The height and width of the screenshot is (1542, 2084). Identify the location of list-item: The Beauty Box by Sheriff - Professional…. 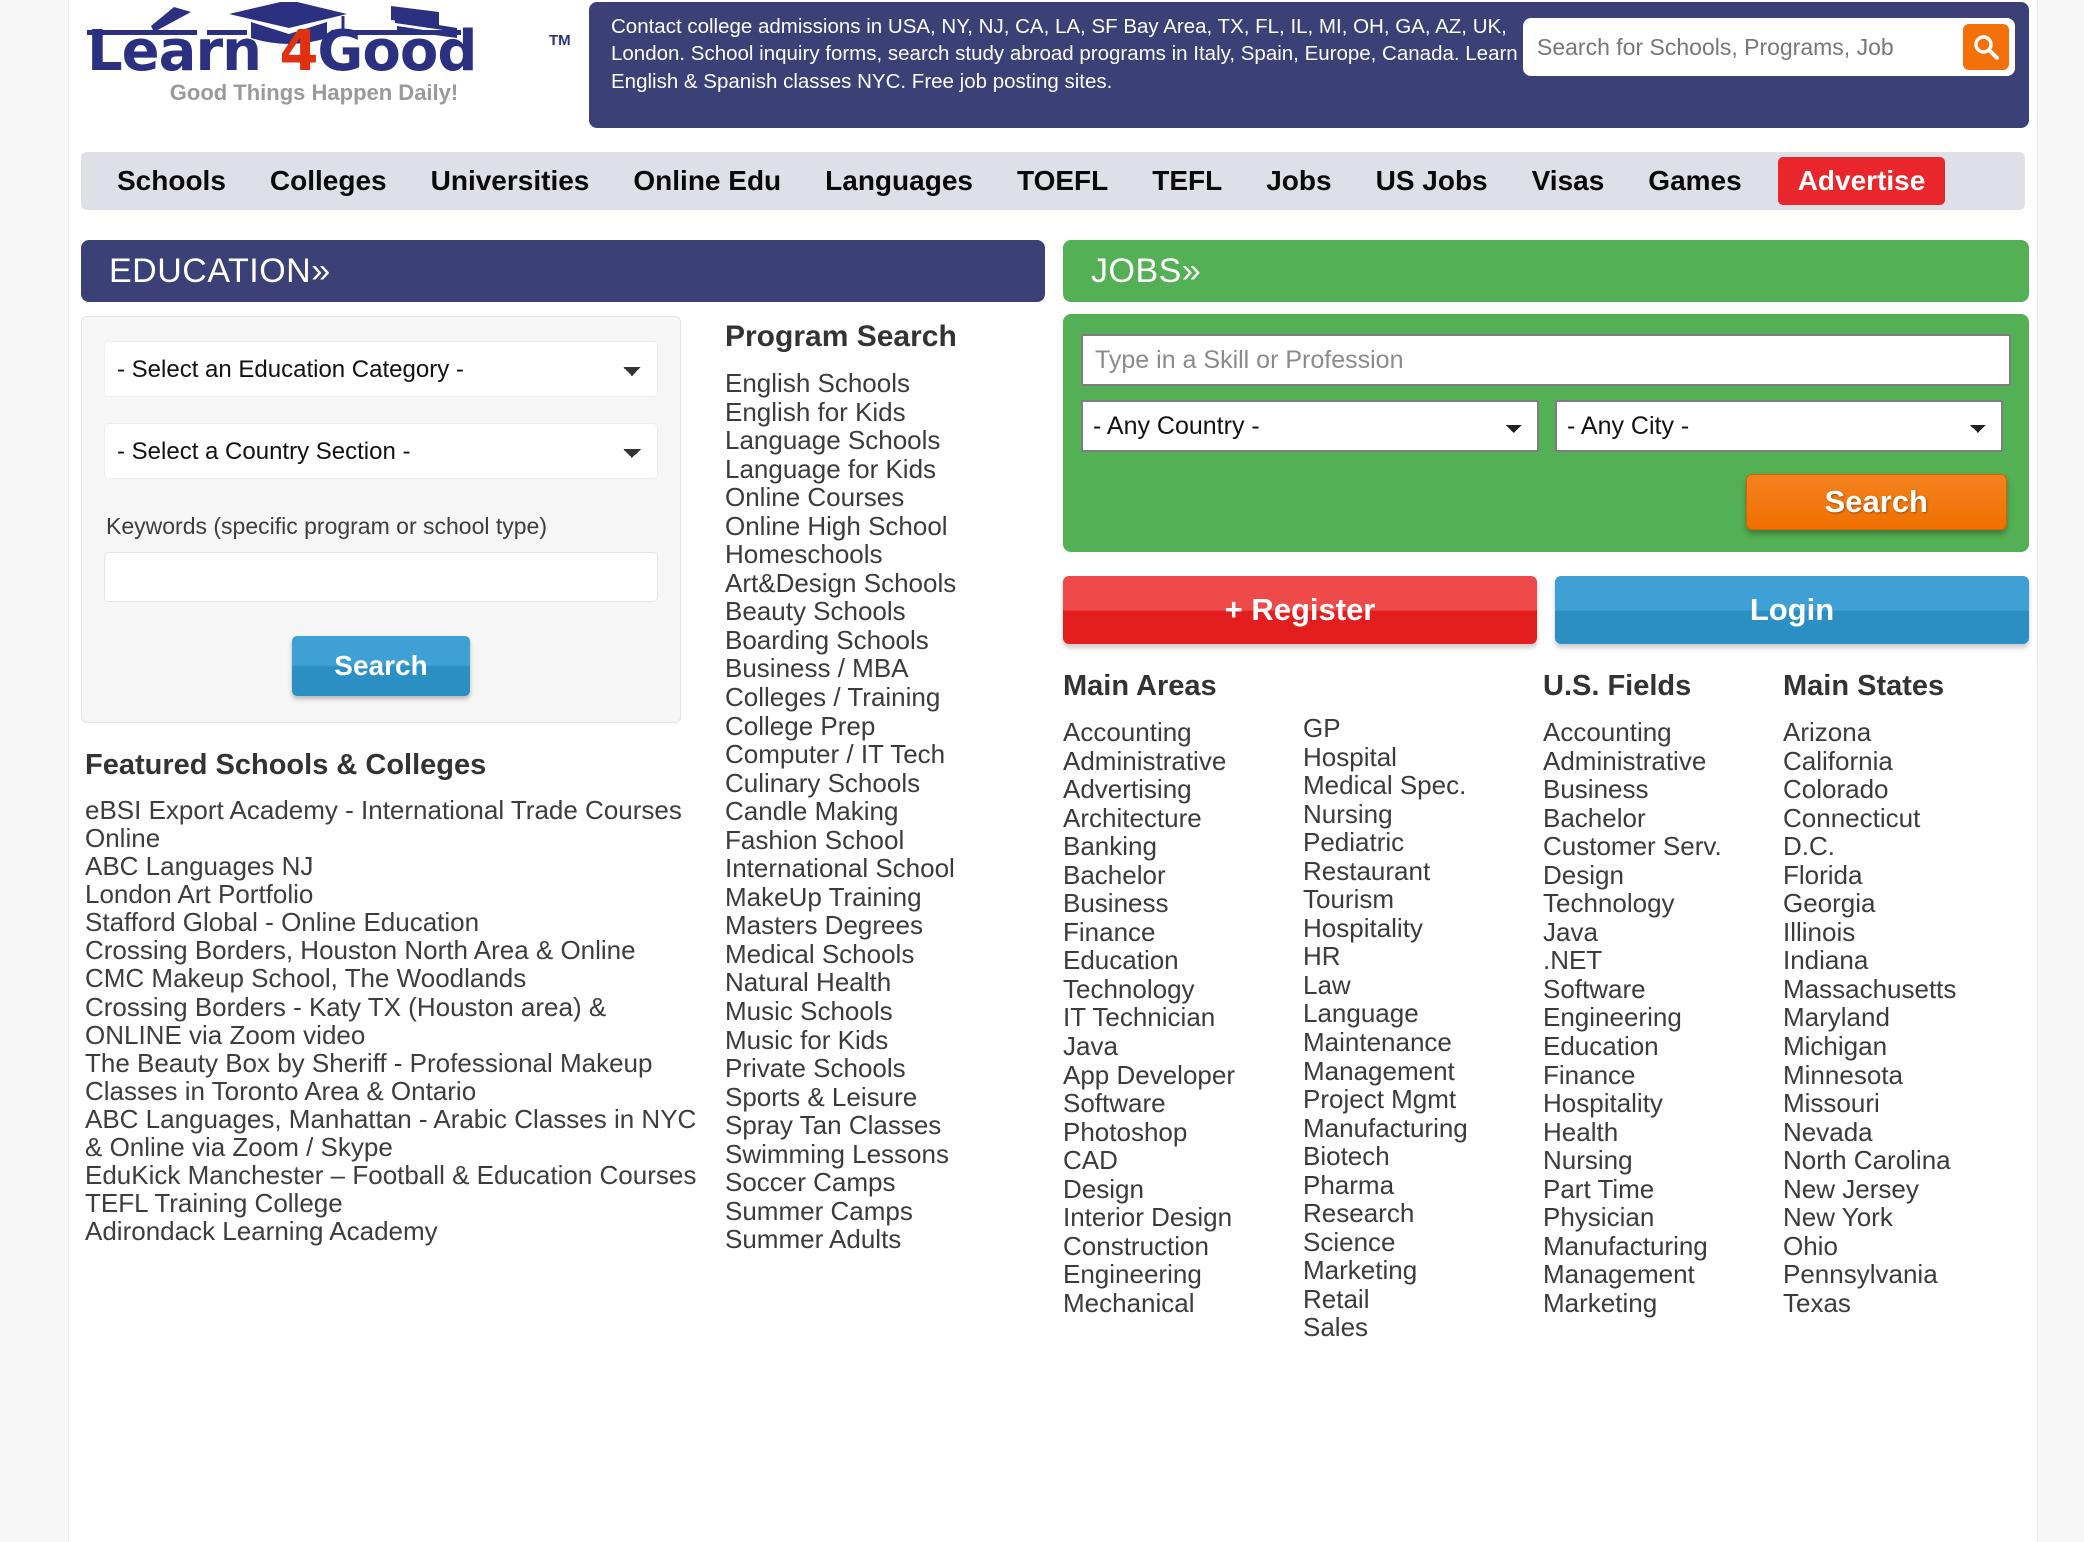
(393, 1077).